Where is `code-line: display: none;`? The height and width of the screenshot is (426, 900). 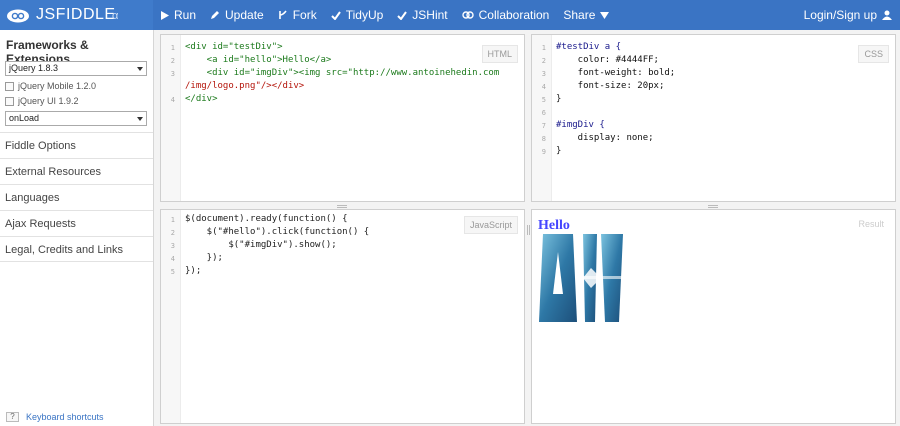
code-line: display: none; is located at coordinates (605, 138).